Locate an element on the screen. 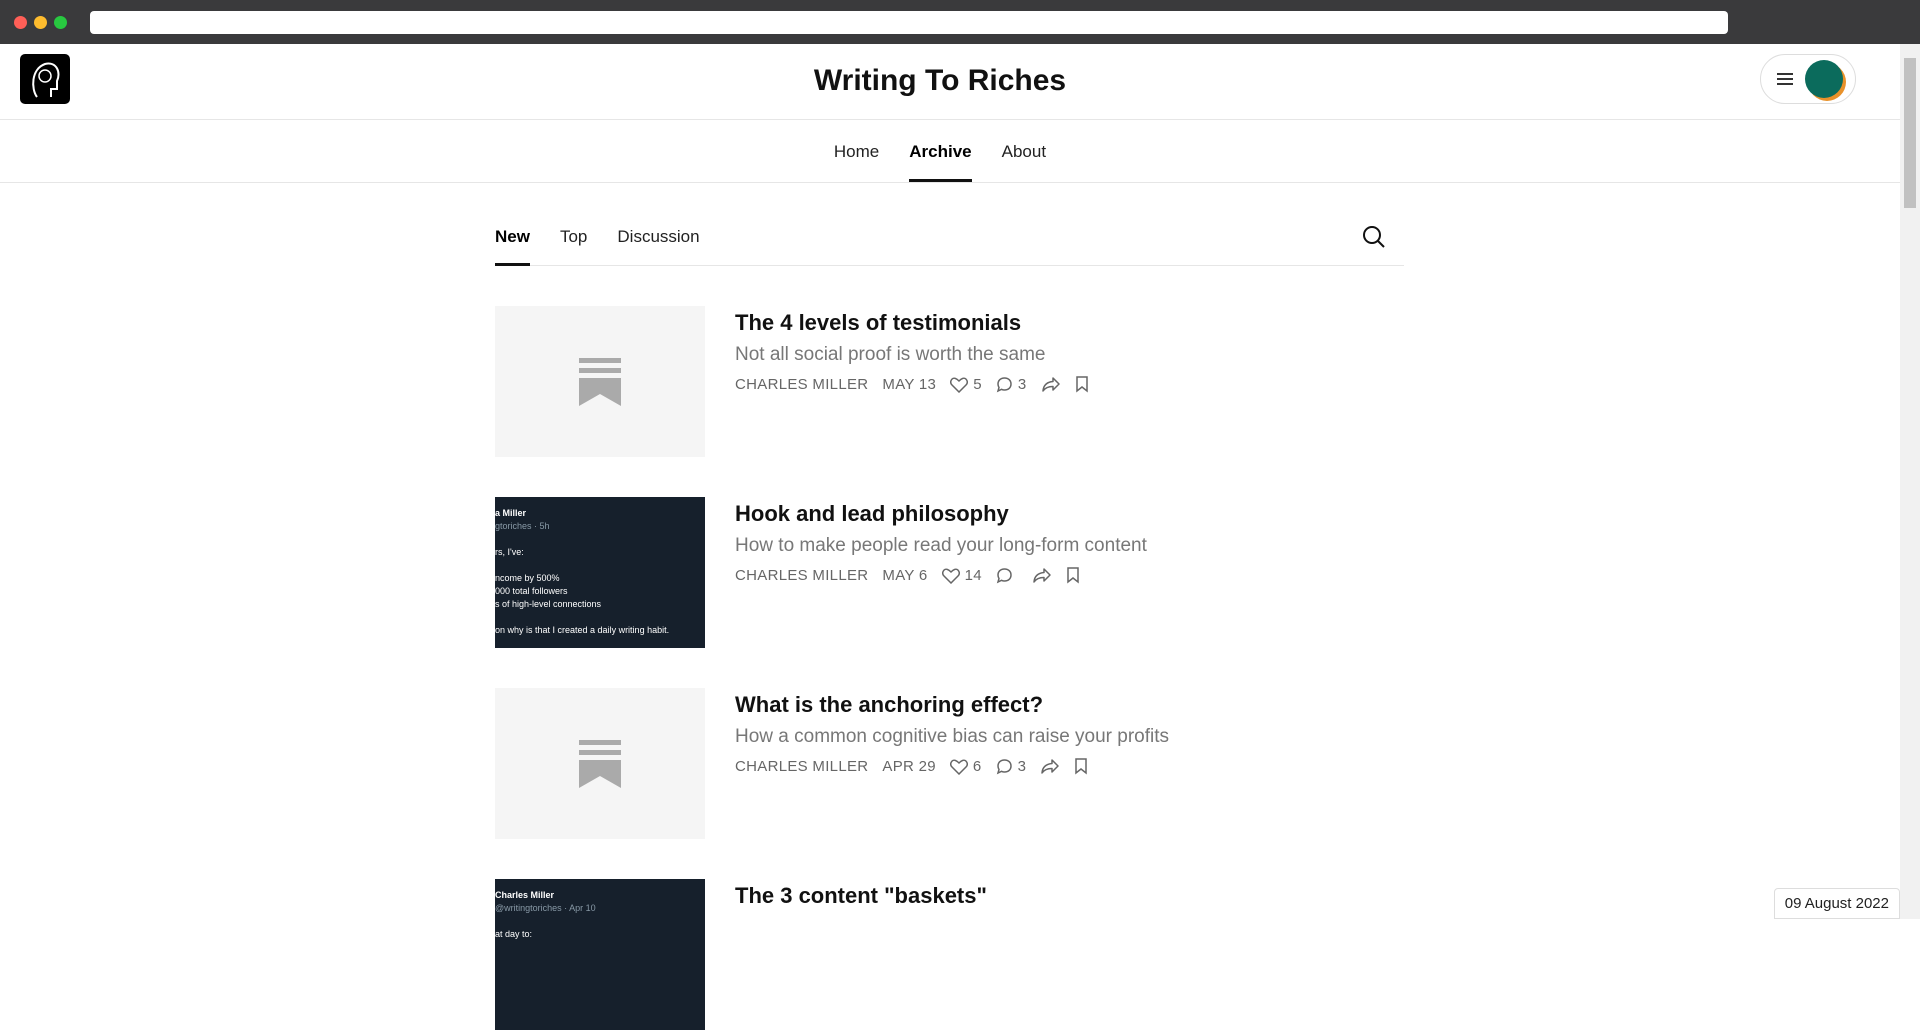  like-count: 6 is located at coordinates (977, 766).